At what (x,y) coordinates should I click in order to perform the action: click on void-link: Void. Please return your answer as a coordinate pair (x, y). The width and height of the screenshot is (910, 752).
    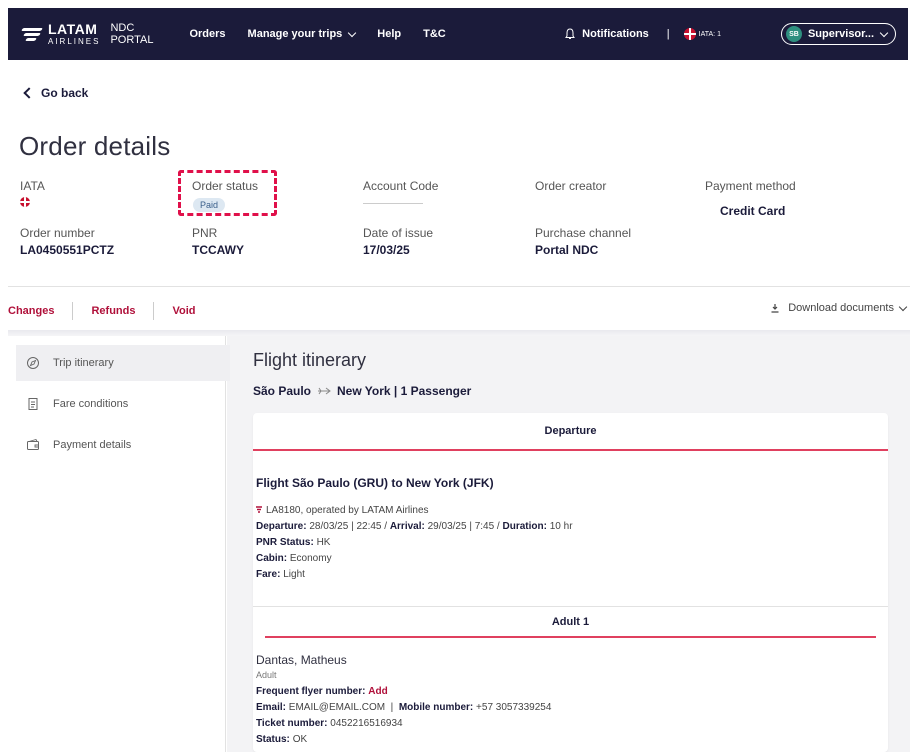
    Looking at the image, I should click on (183, 311).